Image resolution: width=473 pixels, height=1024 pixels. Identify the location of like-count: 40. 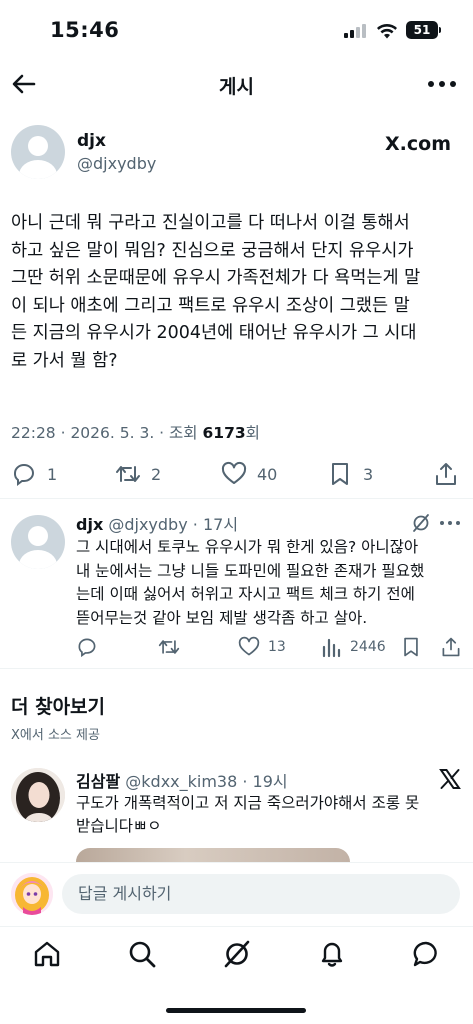
(267, 474).